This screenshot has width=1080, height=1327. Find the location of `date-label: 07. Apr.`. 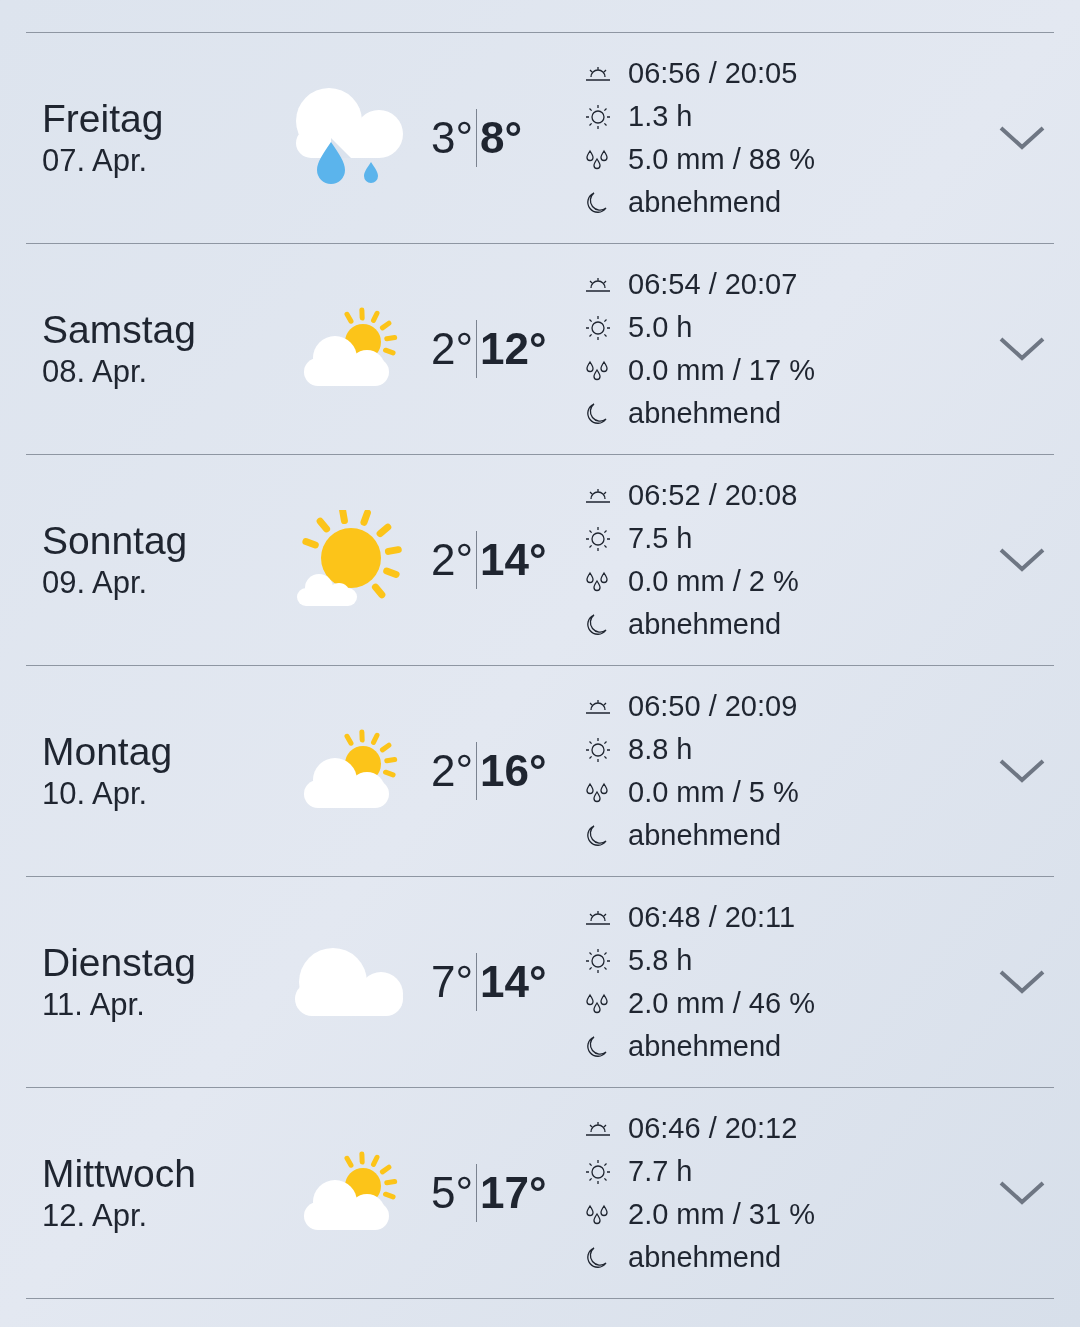

date-label: 07. Apr. is located at coordinates (95, 161).